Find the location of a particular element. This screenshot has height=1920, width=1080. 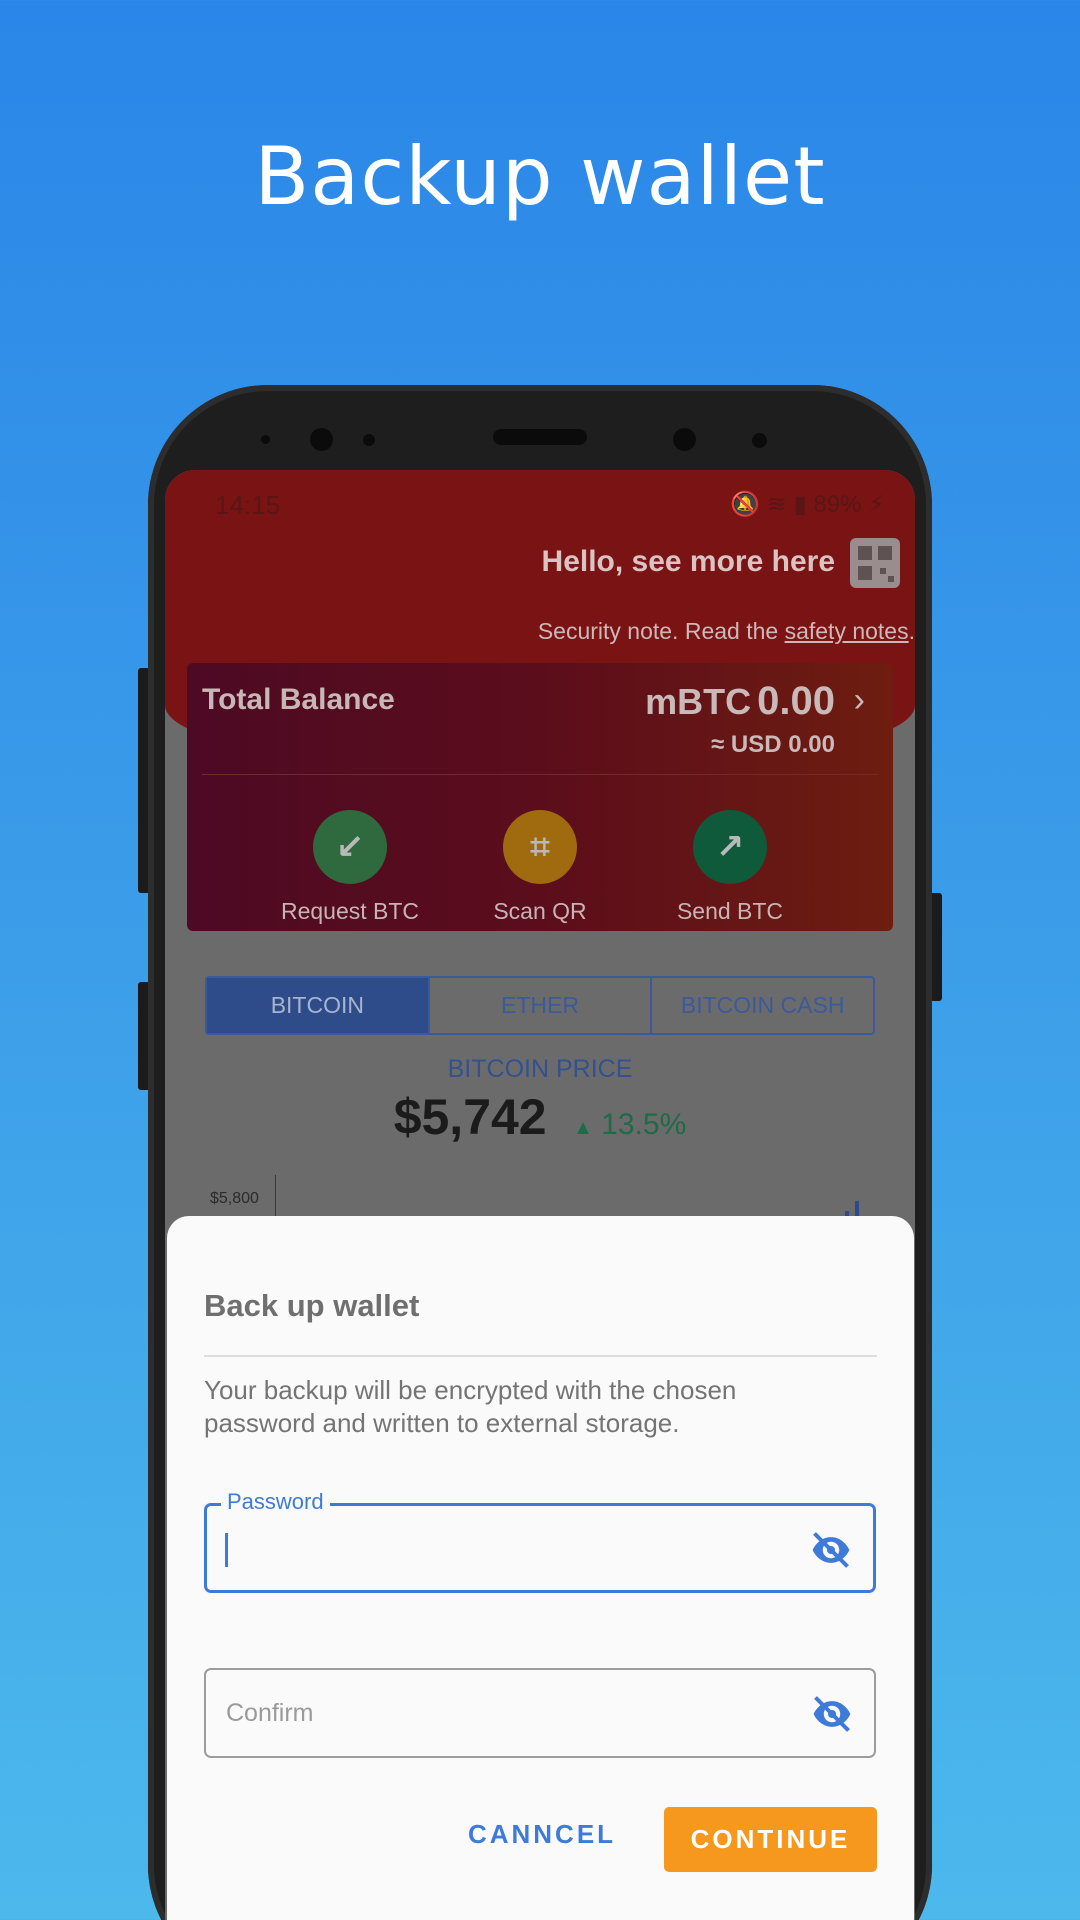

send-btc-label: Send BTC is located at coordinates (730, 911).